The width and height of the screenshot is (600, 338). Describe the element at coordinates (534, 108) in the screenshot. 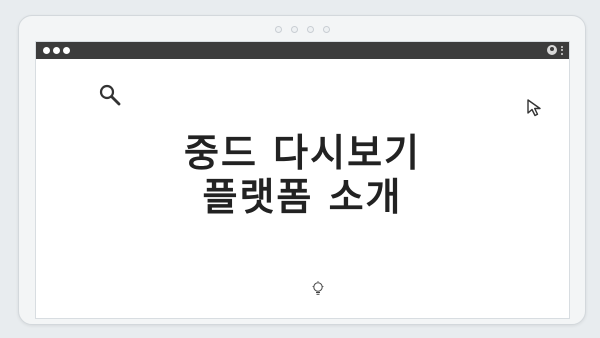

I see `cursor-arrow-icon` at that location.